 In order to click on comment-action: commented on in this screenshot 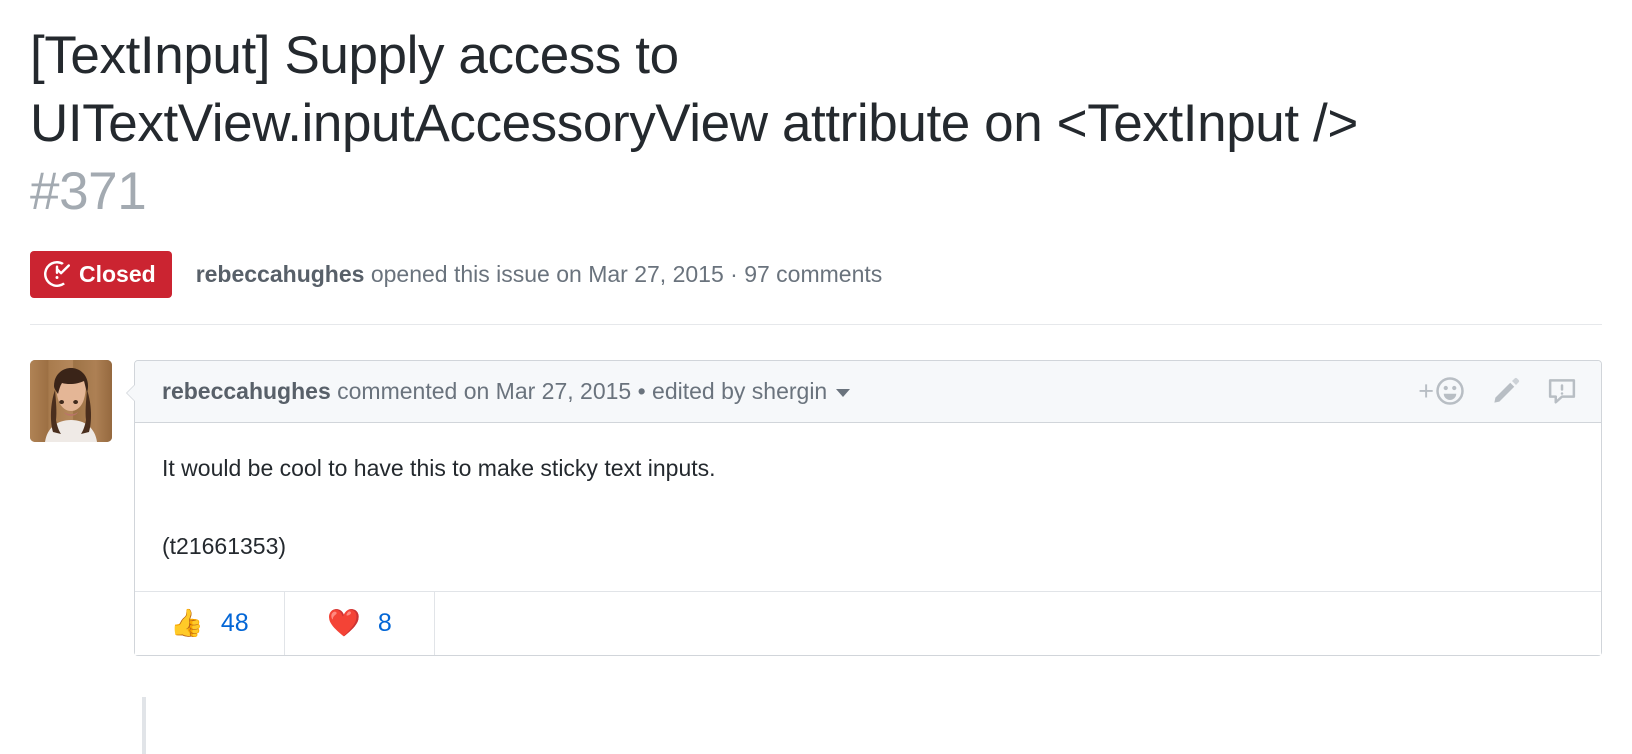, I will do `click(413, 390)`.